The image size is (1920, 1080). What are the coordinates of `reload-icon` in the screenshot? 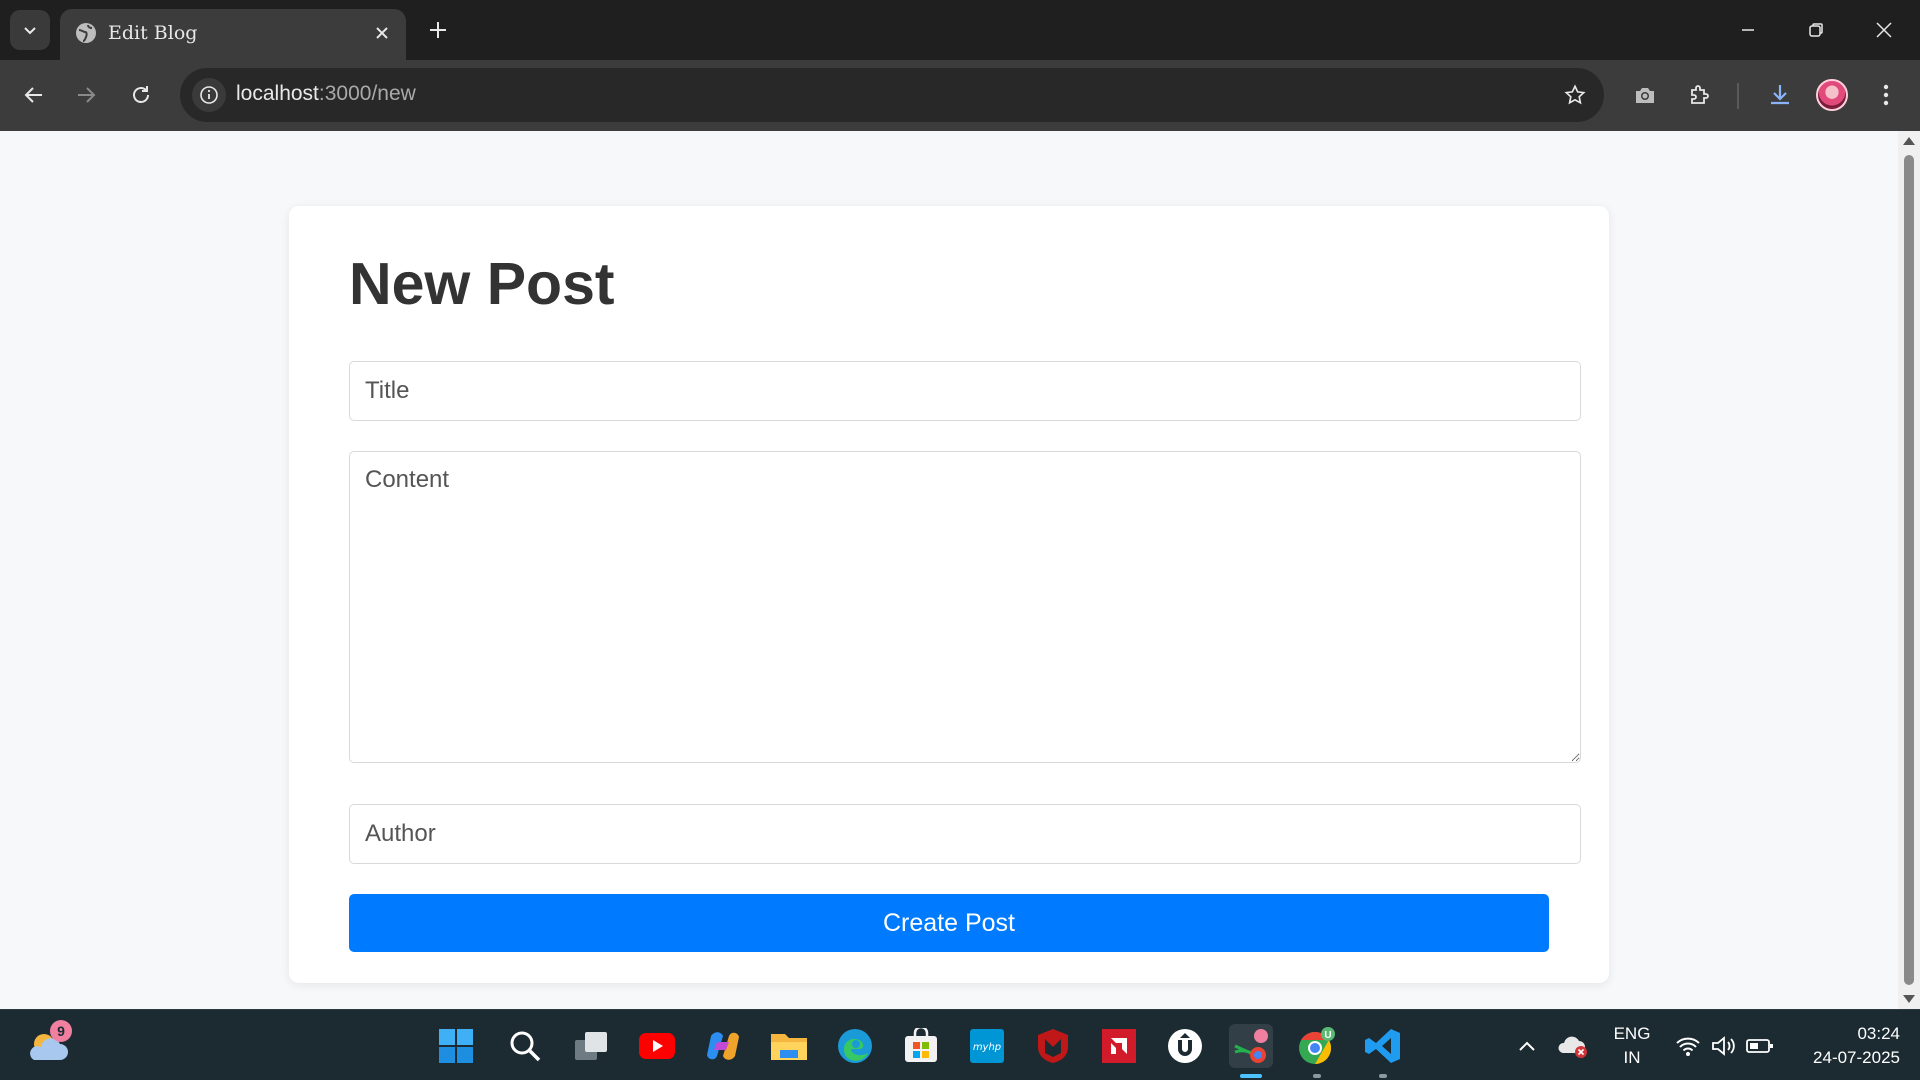 It's located at (141, 94).